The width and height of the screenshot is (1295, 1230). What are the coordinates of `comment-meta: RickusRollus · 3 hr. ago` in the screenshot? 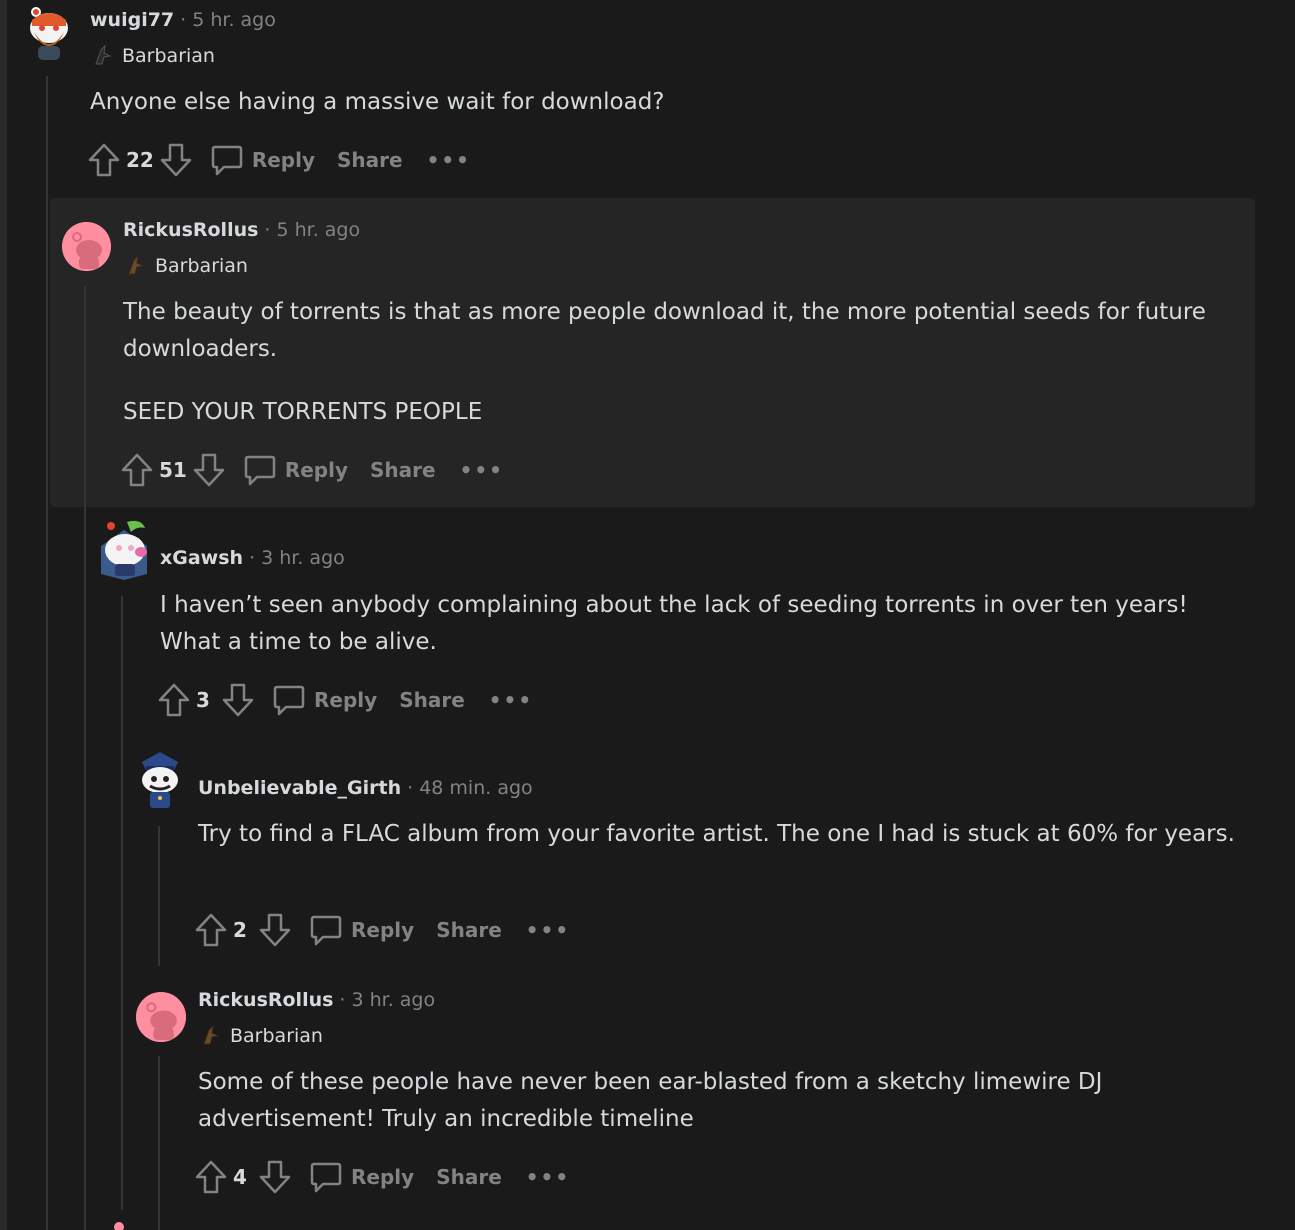 It's located at (316, 1000).